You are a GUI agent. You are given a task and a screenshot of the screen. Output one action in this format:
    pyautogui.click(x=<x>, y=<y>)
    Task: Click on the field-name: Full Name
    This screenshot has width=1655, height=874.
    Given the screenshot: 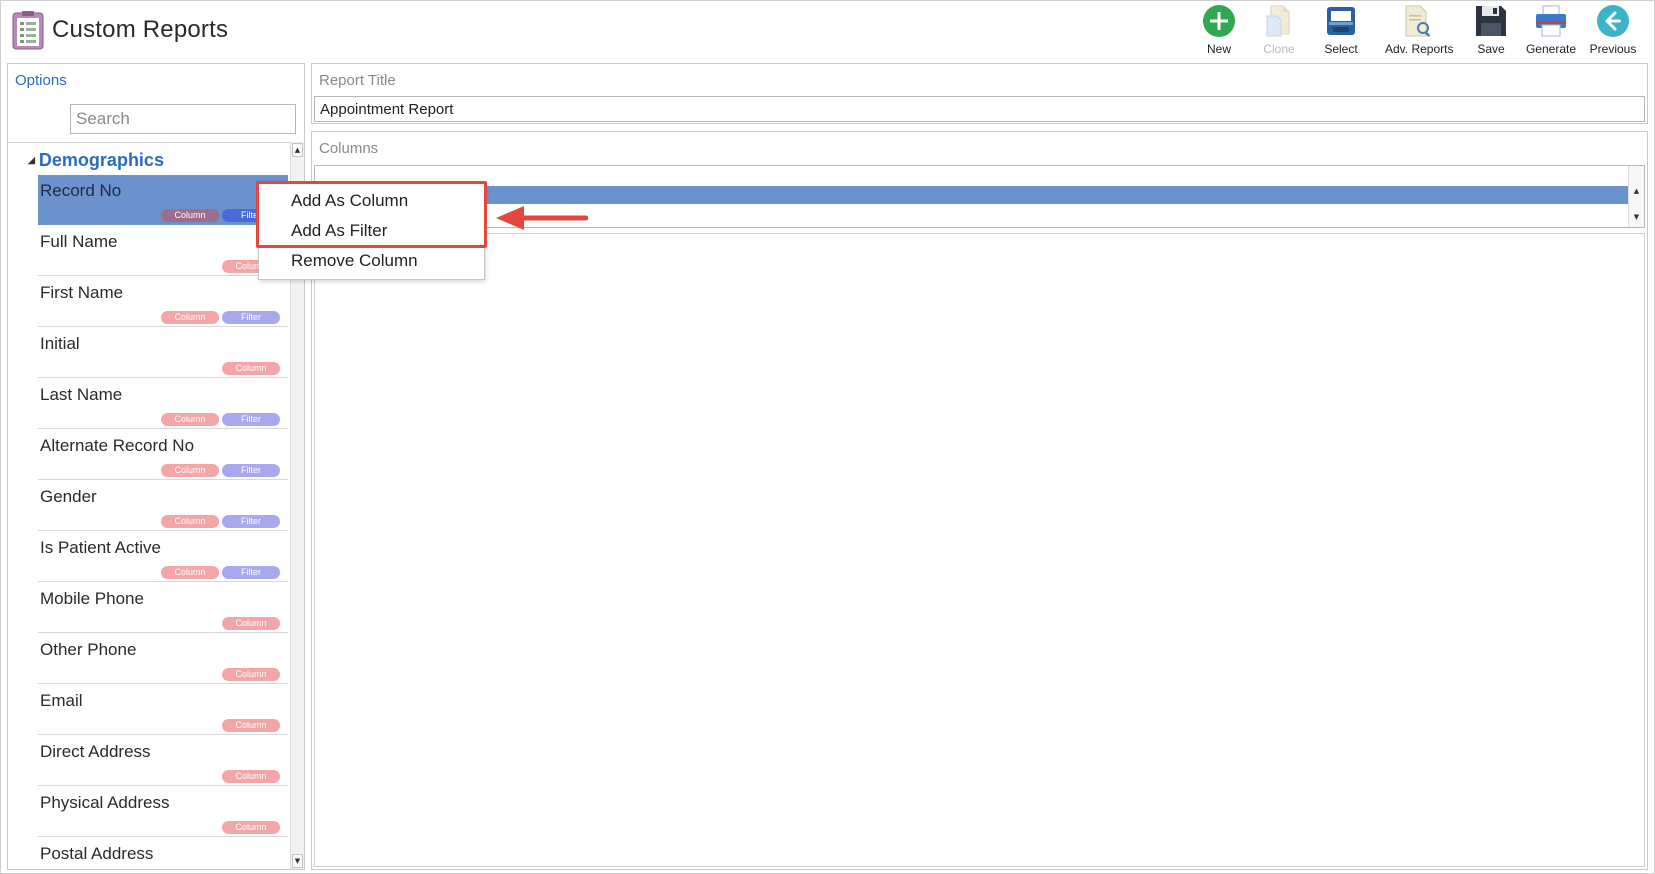 What is the action you would take?
    pyautogui.click(x=79, y=241)
    